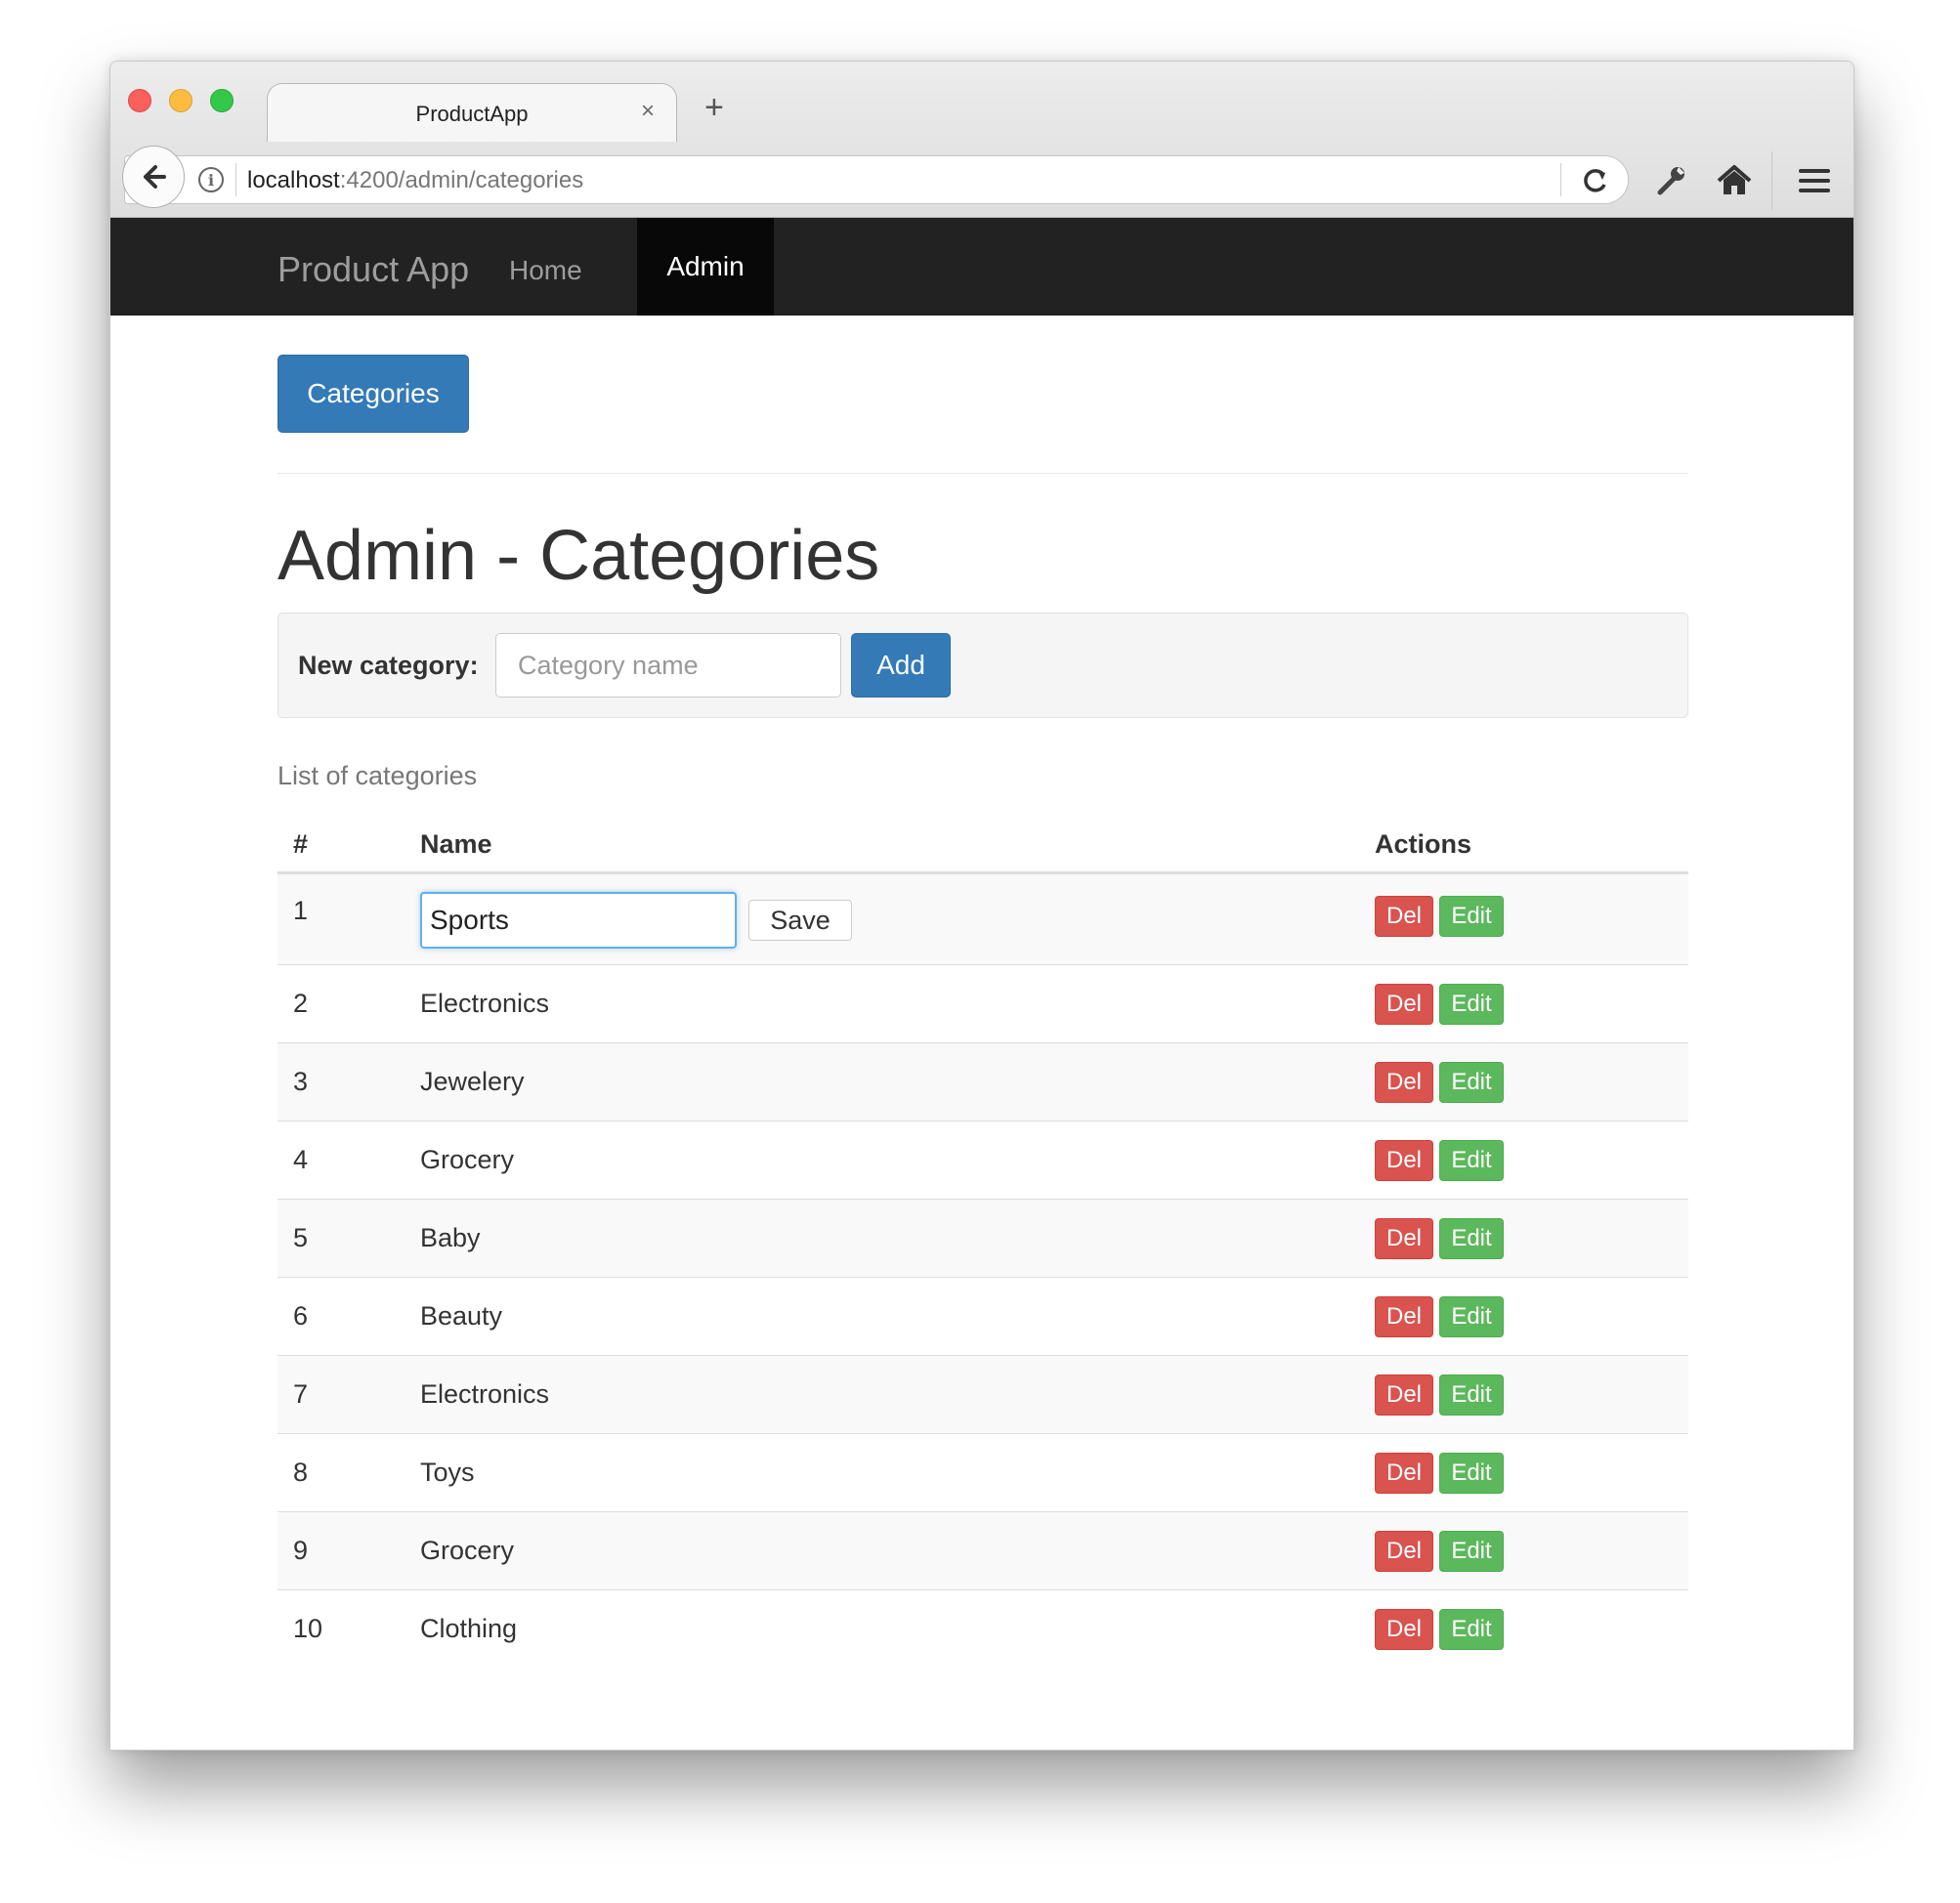  Describe the element at coordinates (308, 1628) in the screenshot. I see `row-number: 10` at that location.